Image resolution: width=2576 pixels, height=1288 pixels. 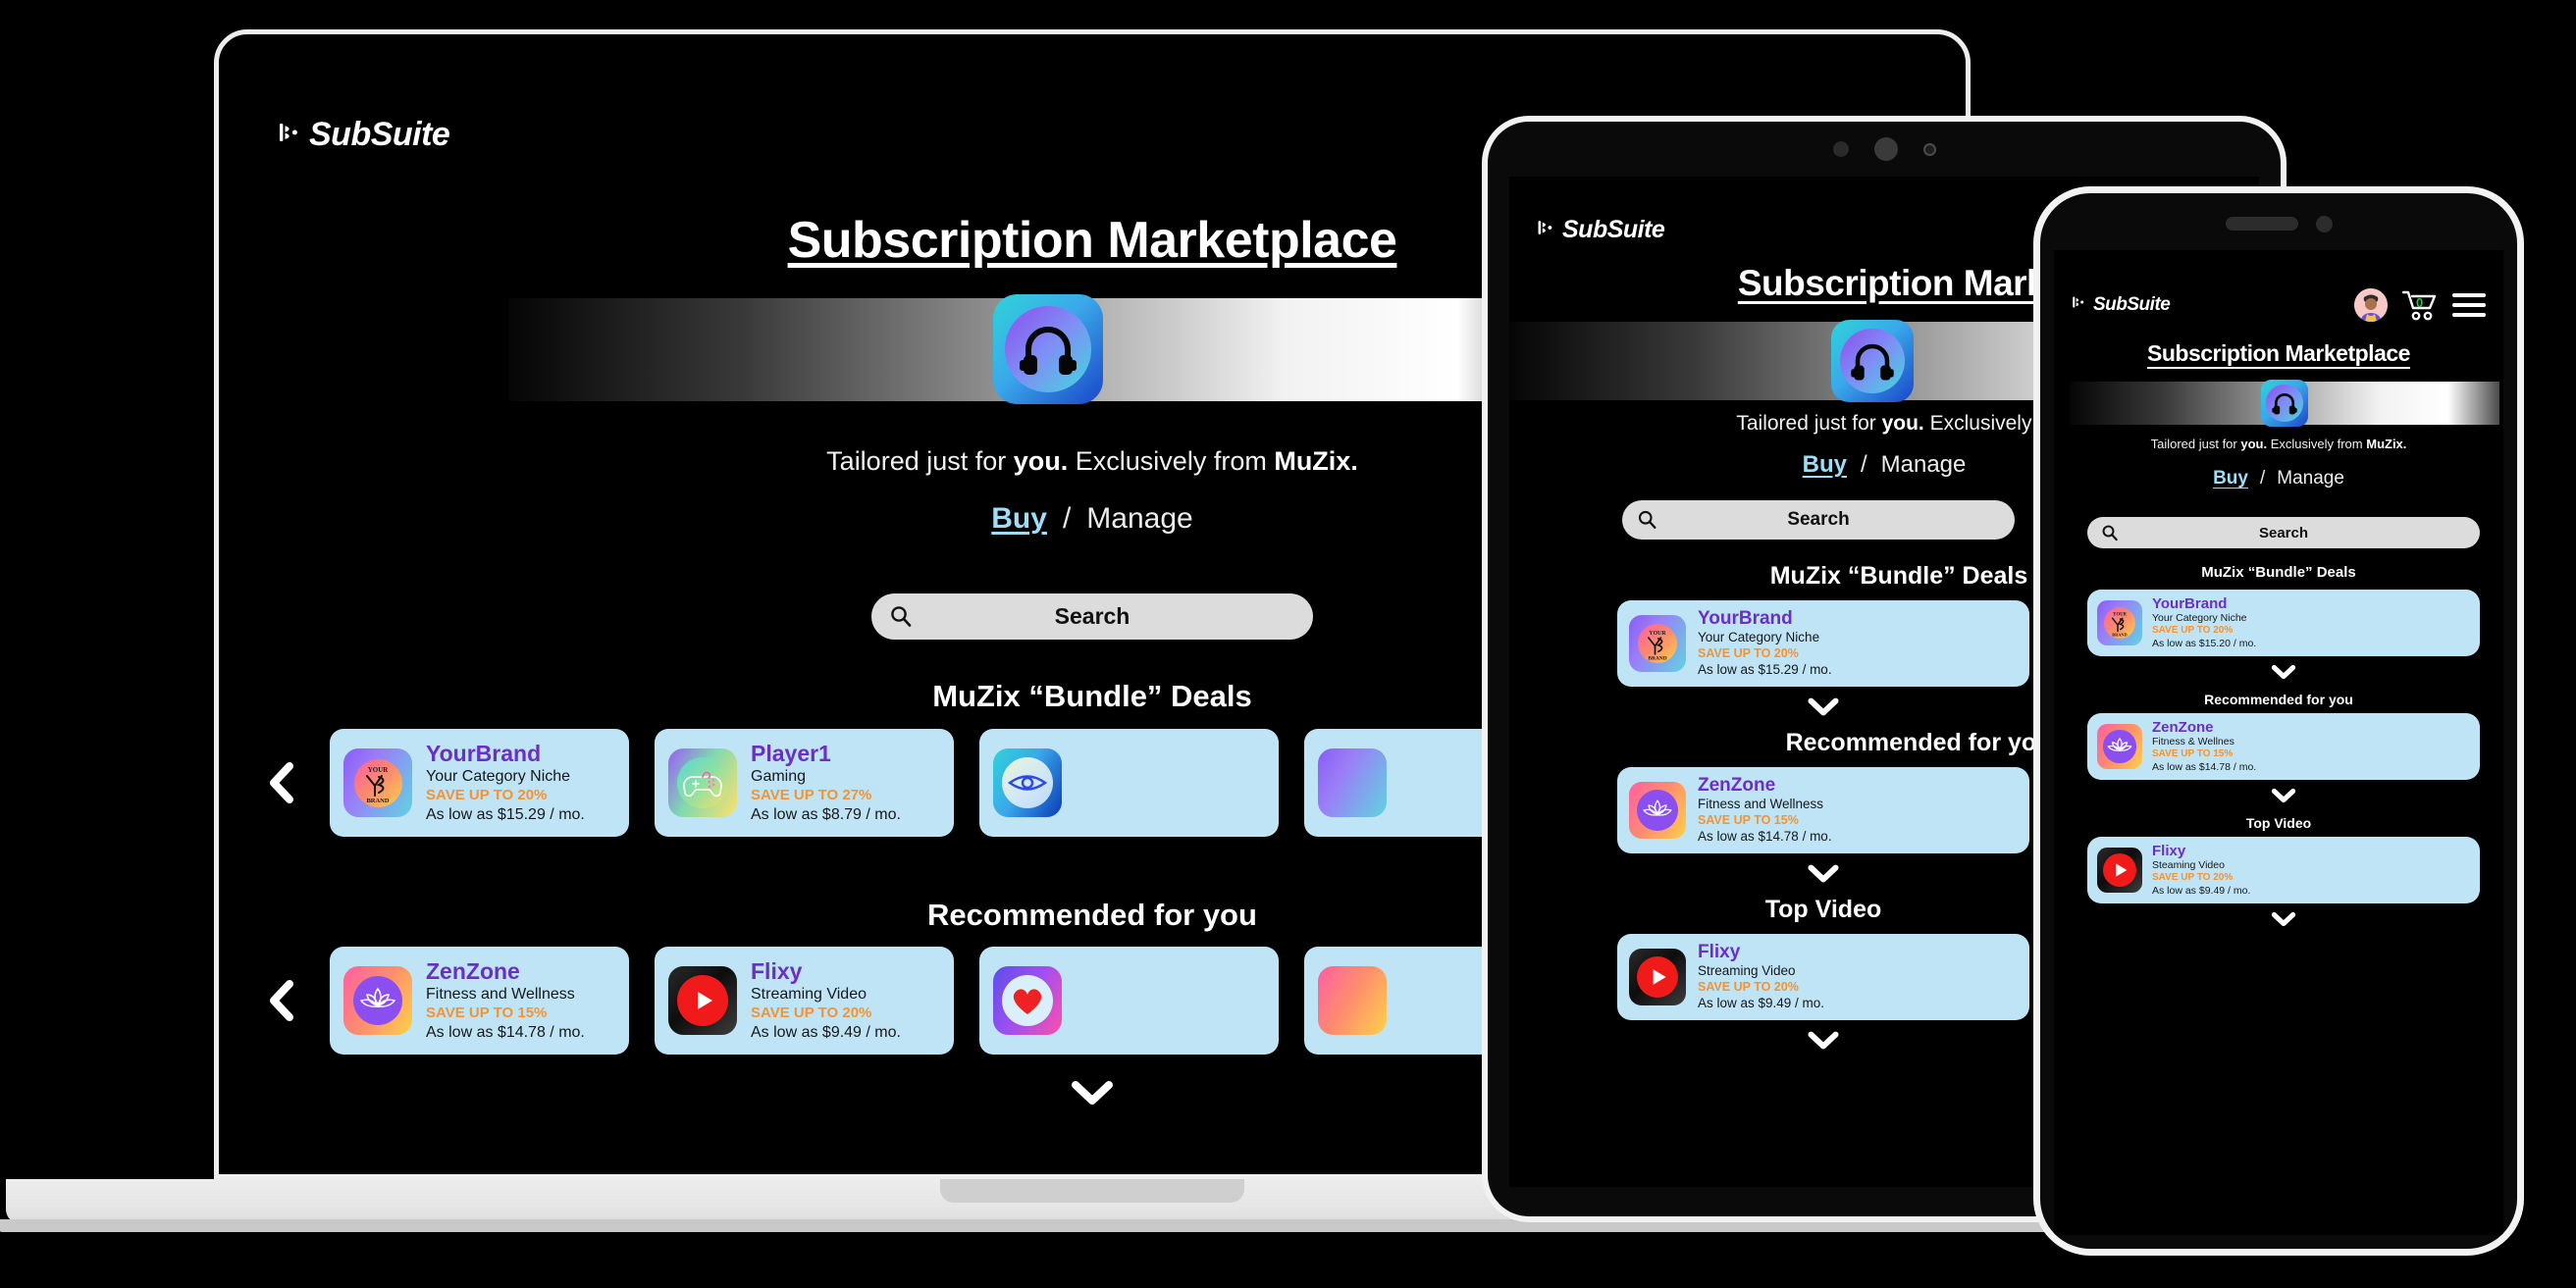 I want to click on user-avatar, so click(x=2371, y=305).